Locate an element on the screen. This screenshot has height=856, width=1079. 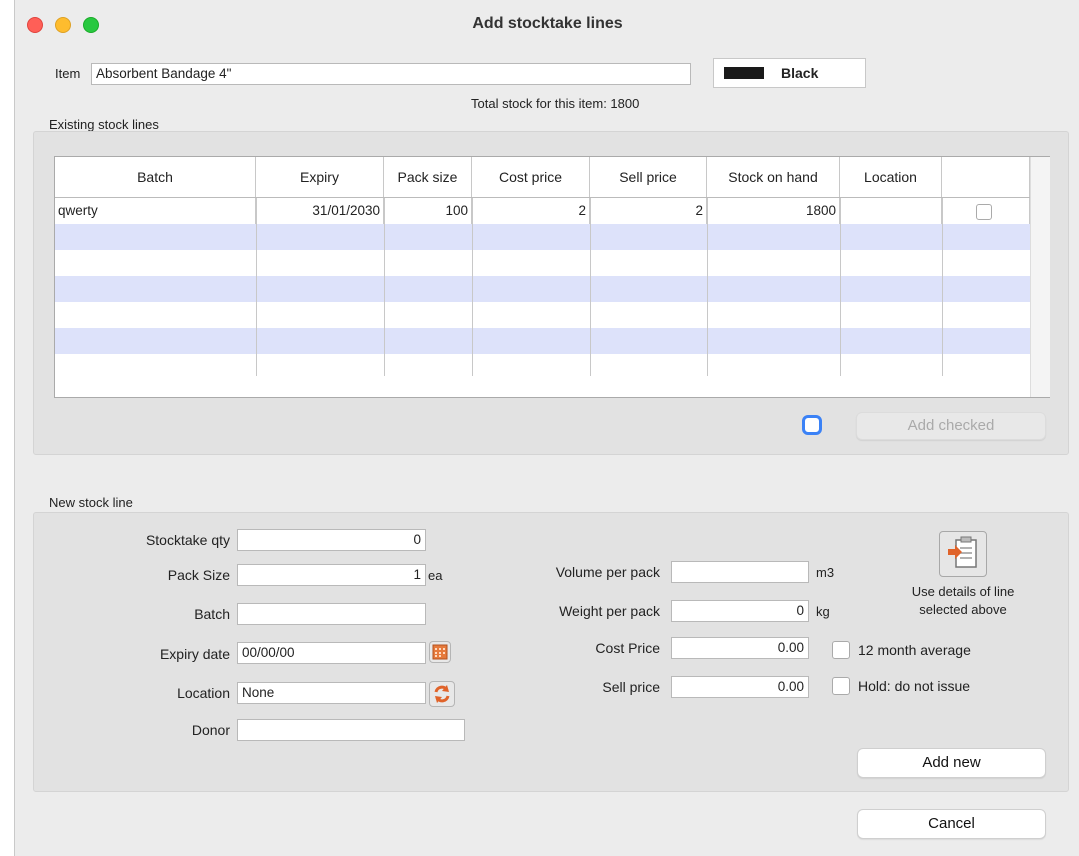
batch-input is located at coordinates (331, 614).